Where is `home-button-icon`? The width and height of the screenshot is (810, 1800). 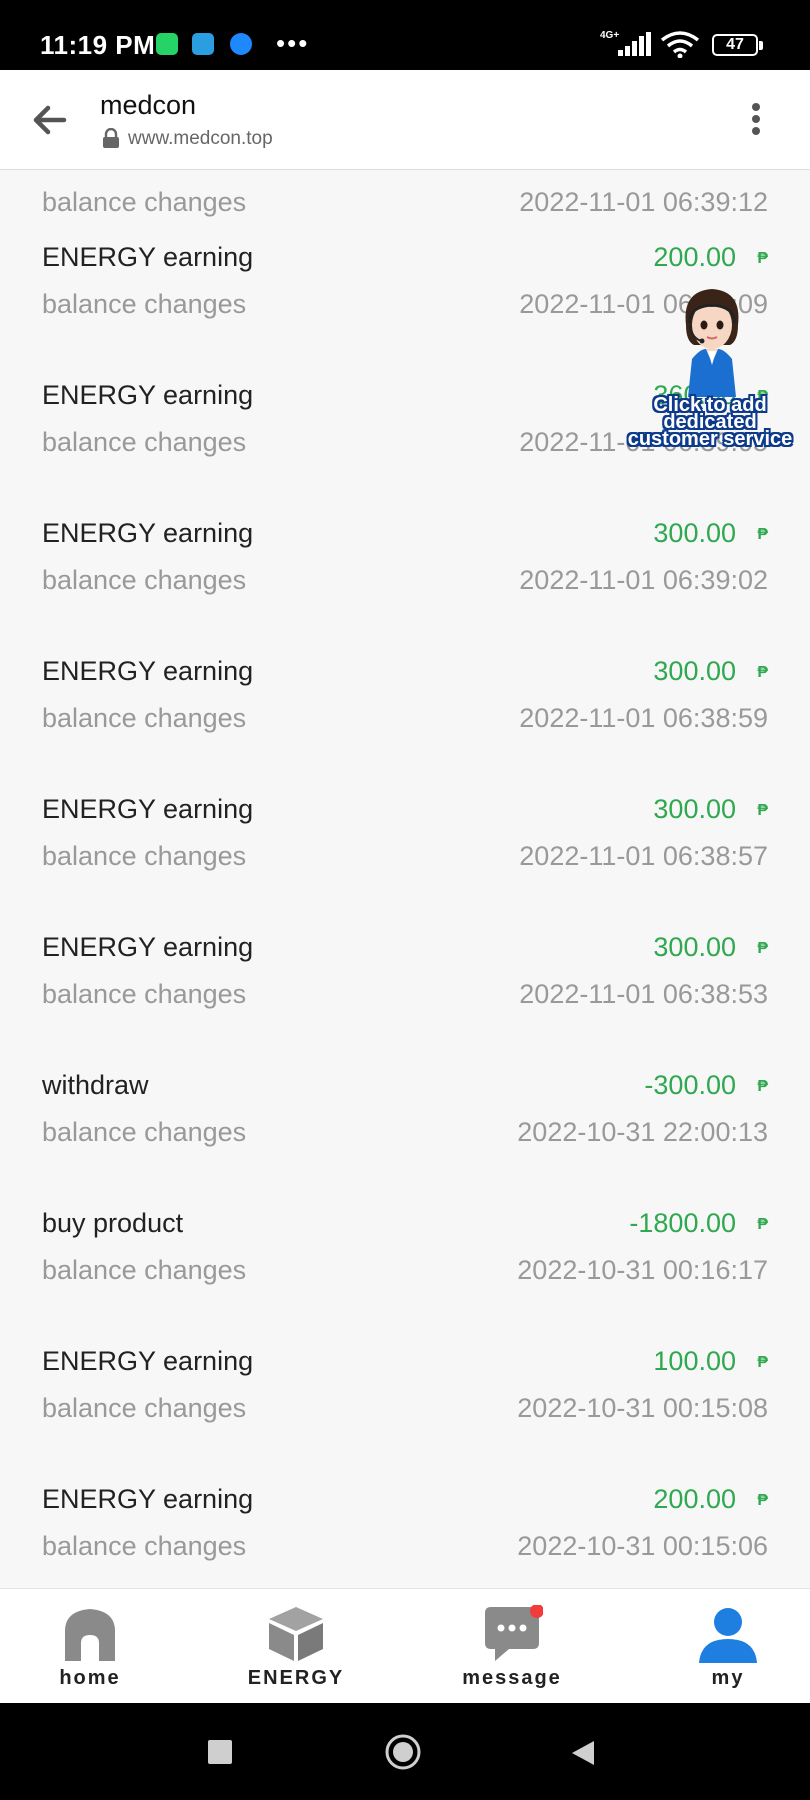 home-button-icon is located at coordinates (403, 1752).